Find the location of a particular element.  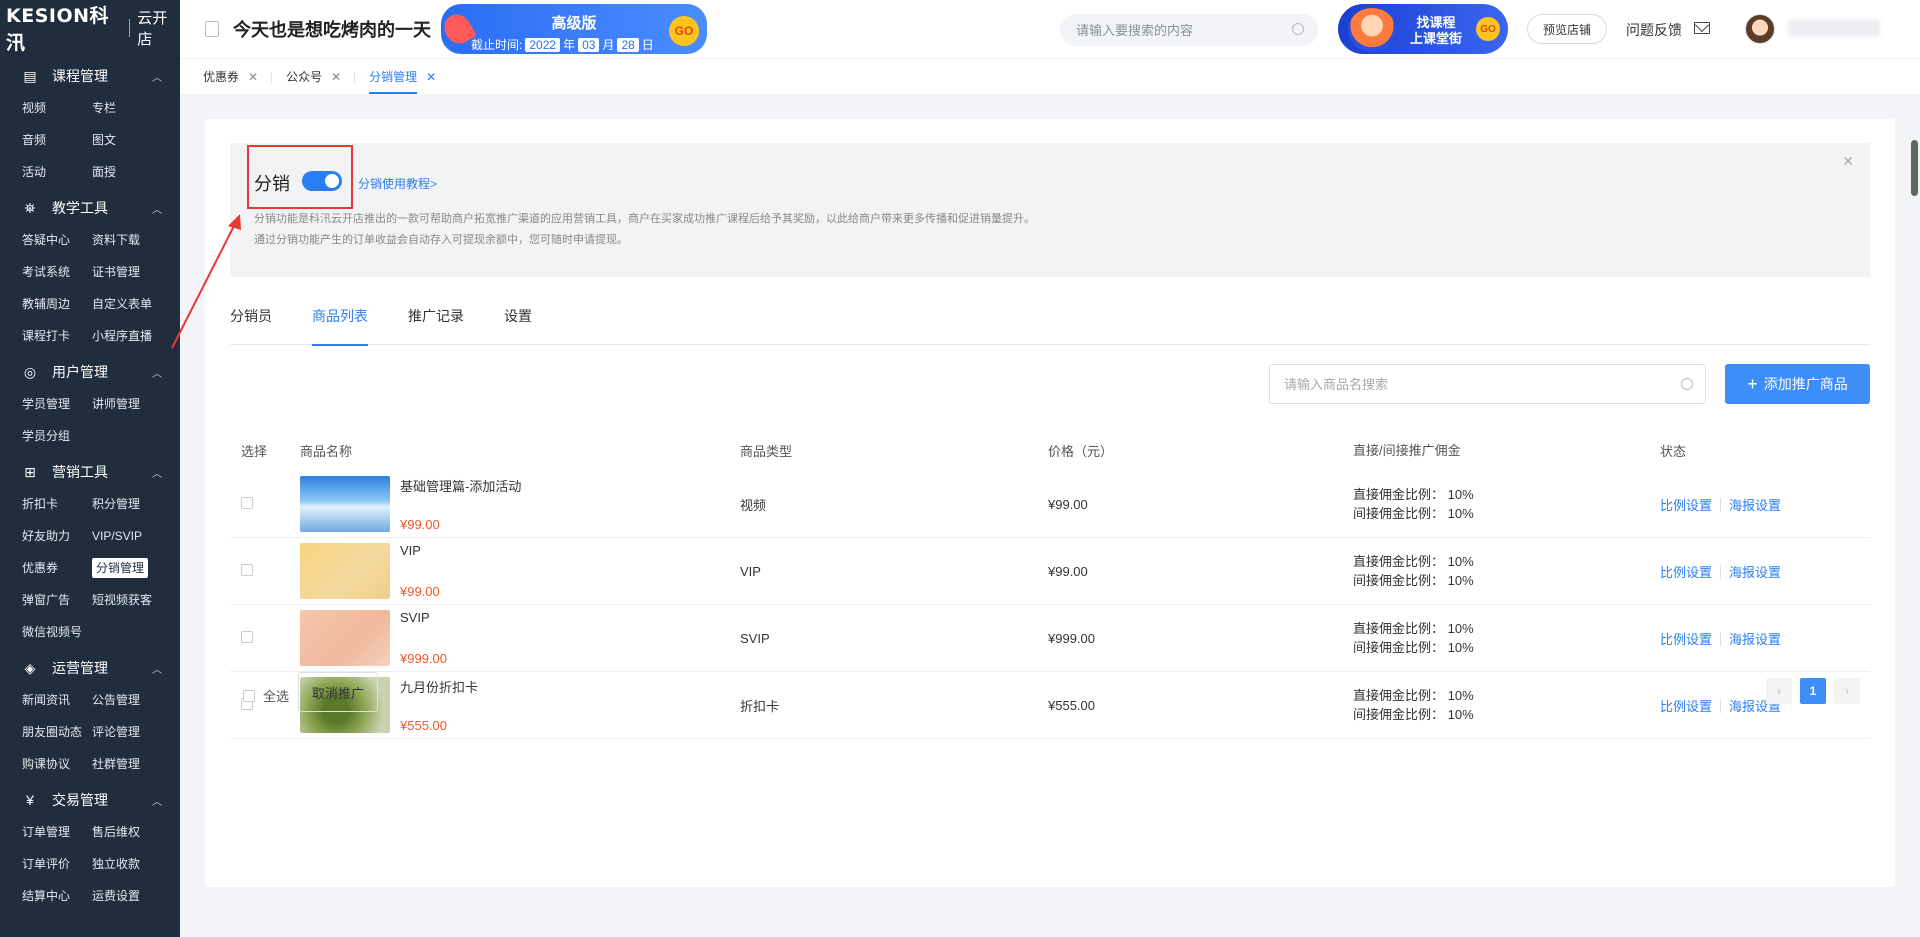

next-page-button: › is located at coordinates (1847, 691).